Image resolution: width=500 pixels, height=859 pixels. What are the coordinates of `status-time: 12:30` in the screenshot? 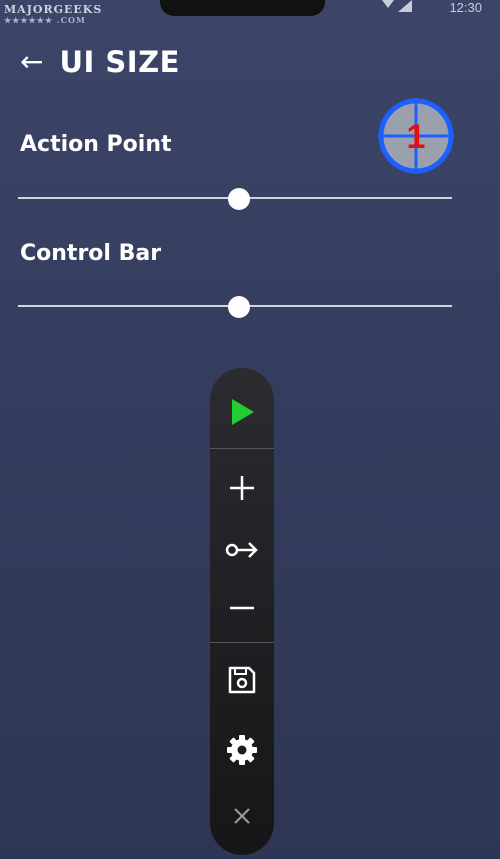 It's located at (465, 7).